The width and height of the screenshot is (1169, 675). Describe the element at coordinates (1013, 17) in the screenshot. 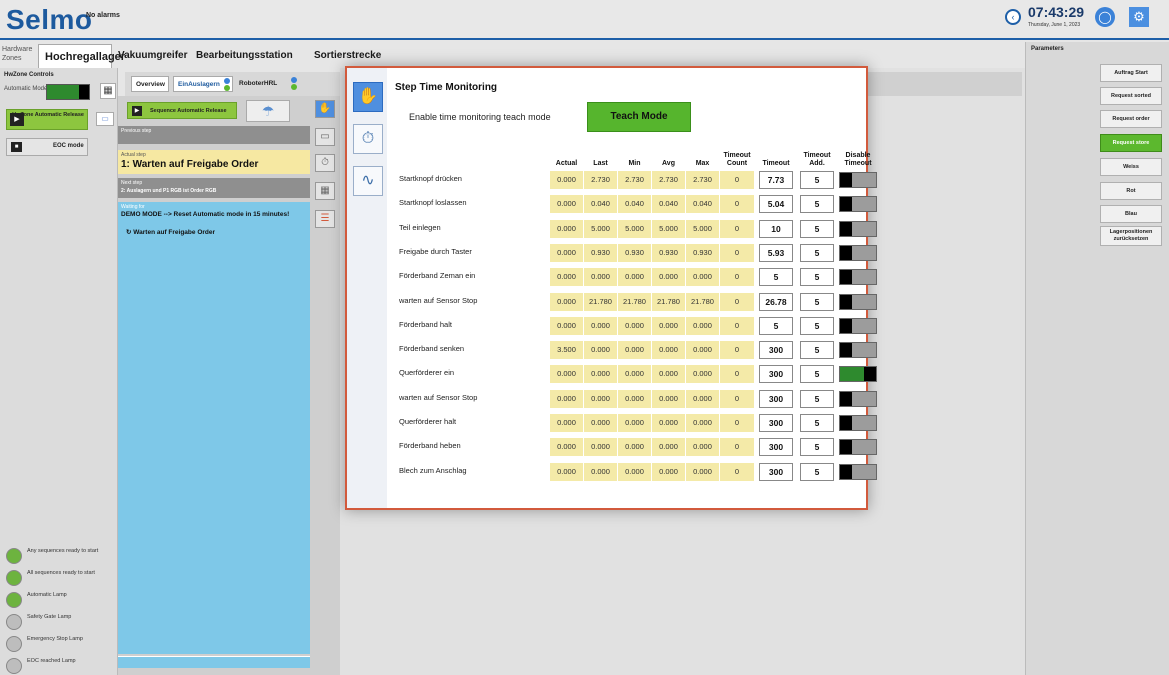

I see `clock-icon: ‹` at that location.